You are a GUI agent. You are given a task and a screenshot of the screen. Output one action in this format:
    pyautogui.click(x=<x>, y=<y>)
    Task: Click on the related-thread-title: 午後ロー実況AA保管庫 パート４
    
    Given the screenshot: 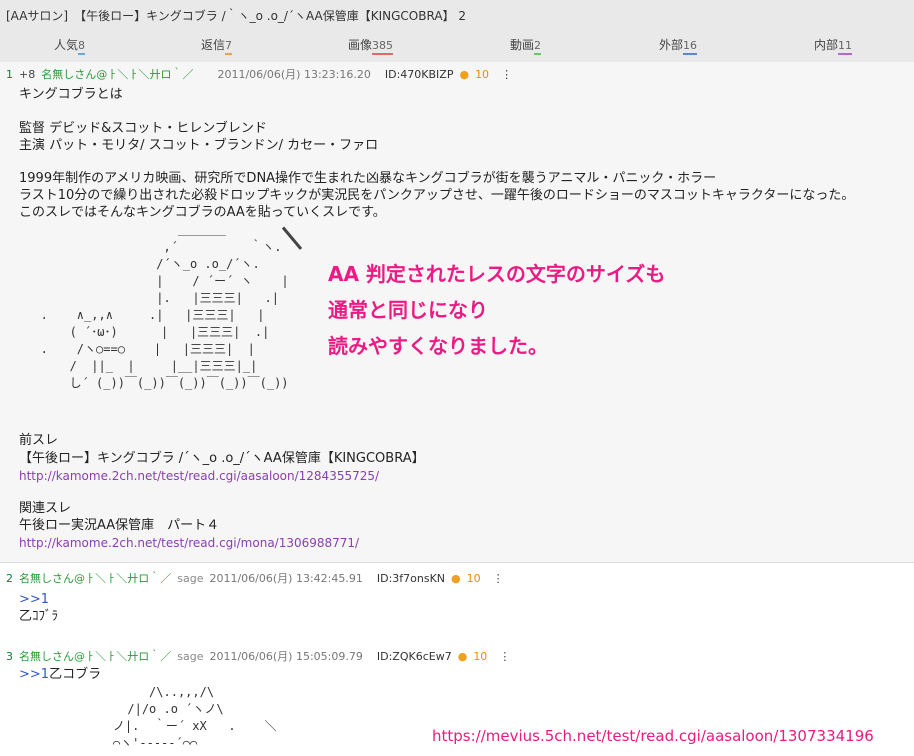 What is the action you would take?
    pyautogui.click(x=119, y=525)
    